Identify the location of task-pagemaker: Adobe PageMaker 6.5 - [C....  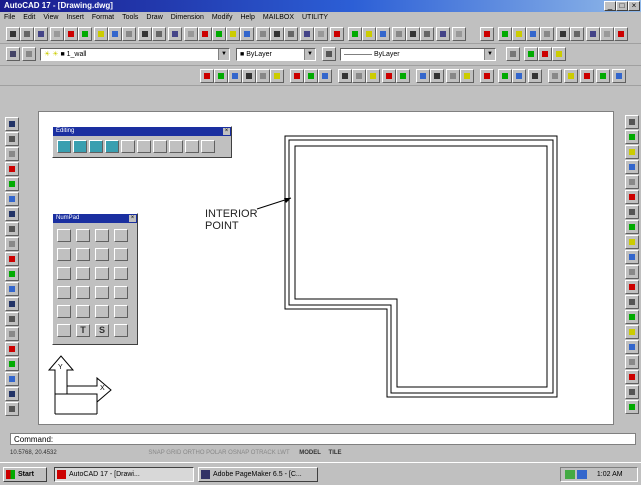
(258, 474).